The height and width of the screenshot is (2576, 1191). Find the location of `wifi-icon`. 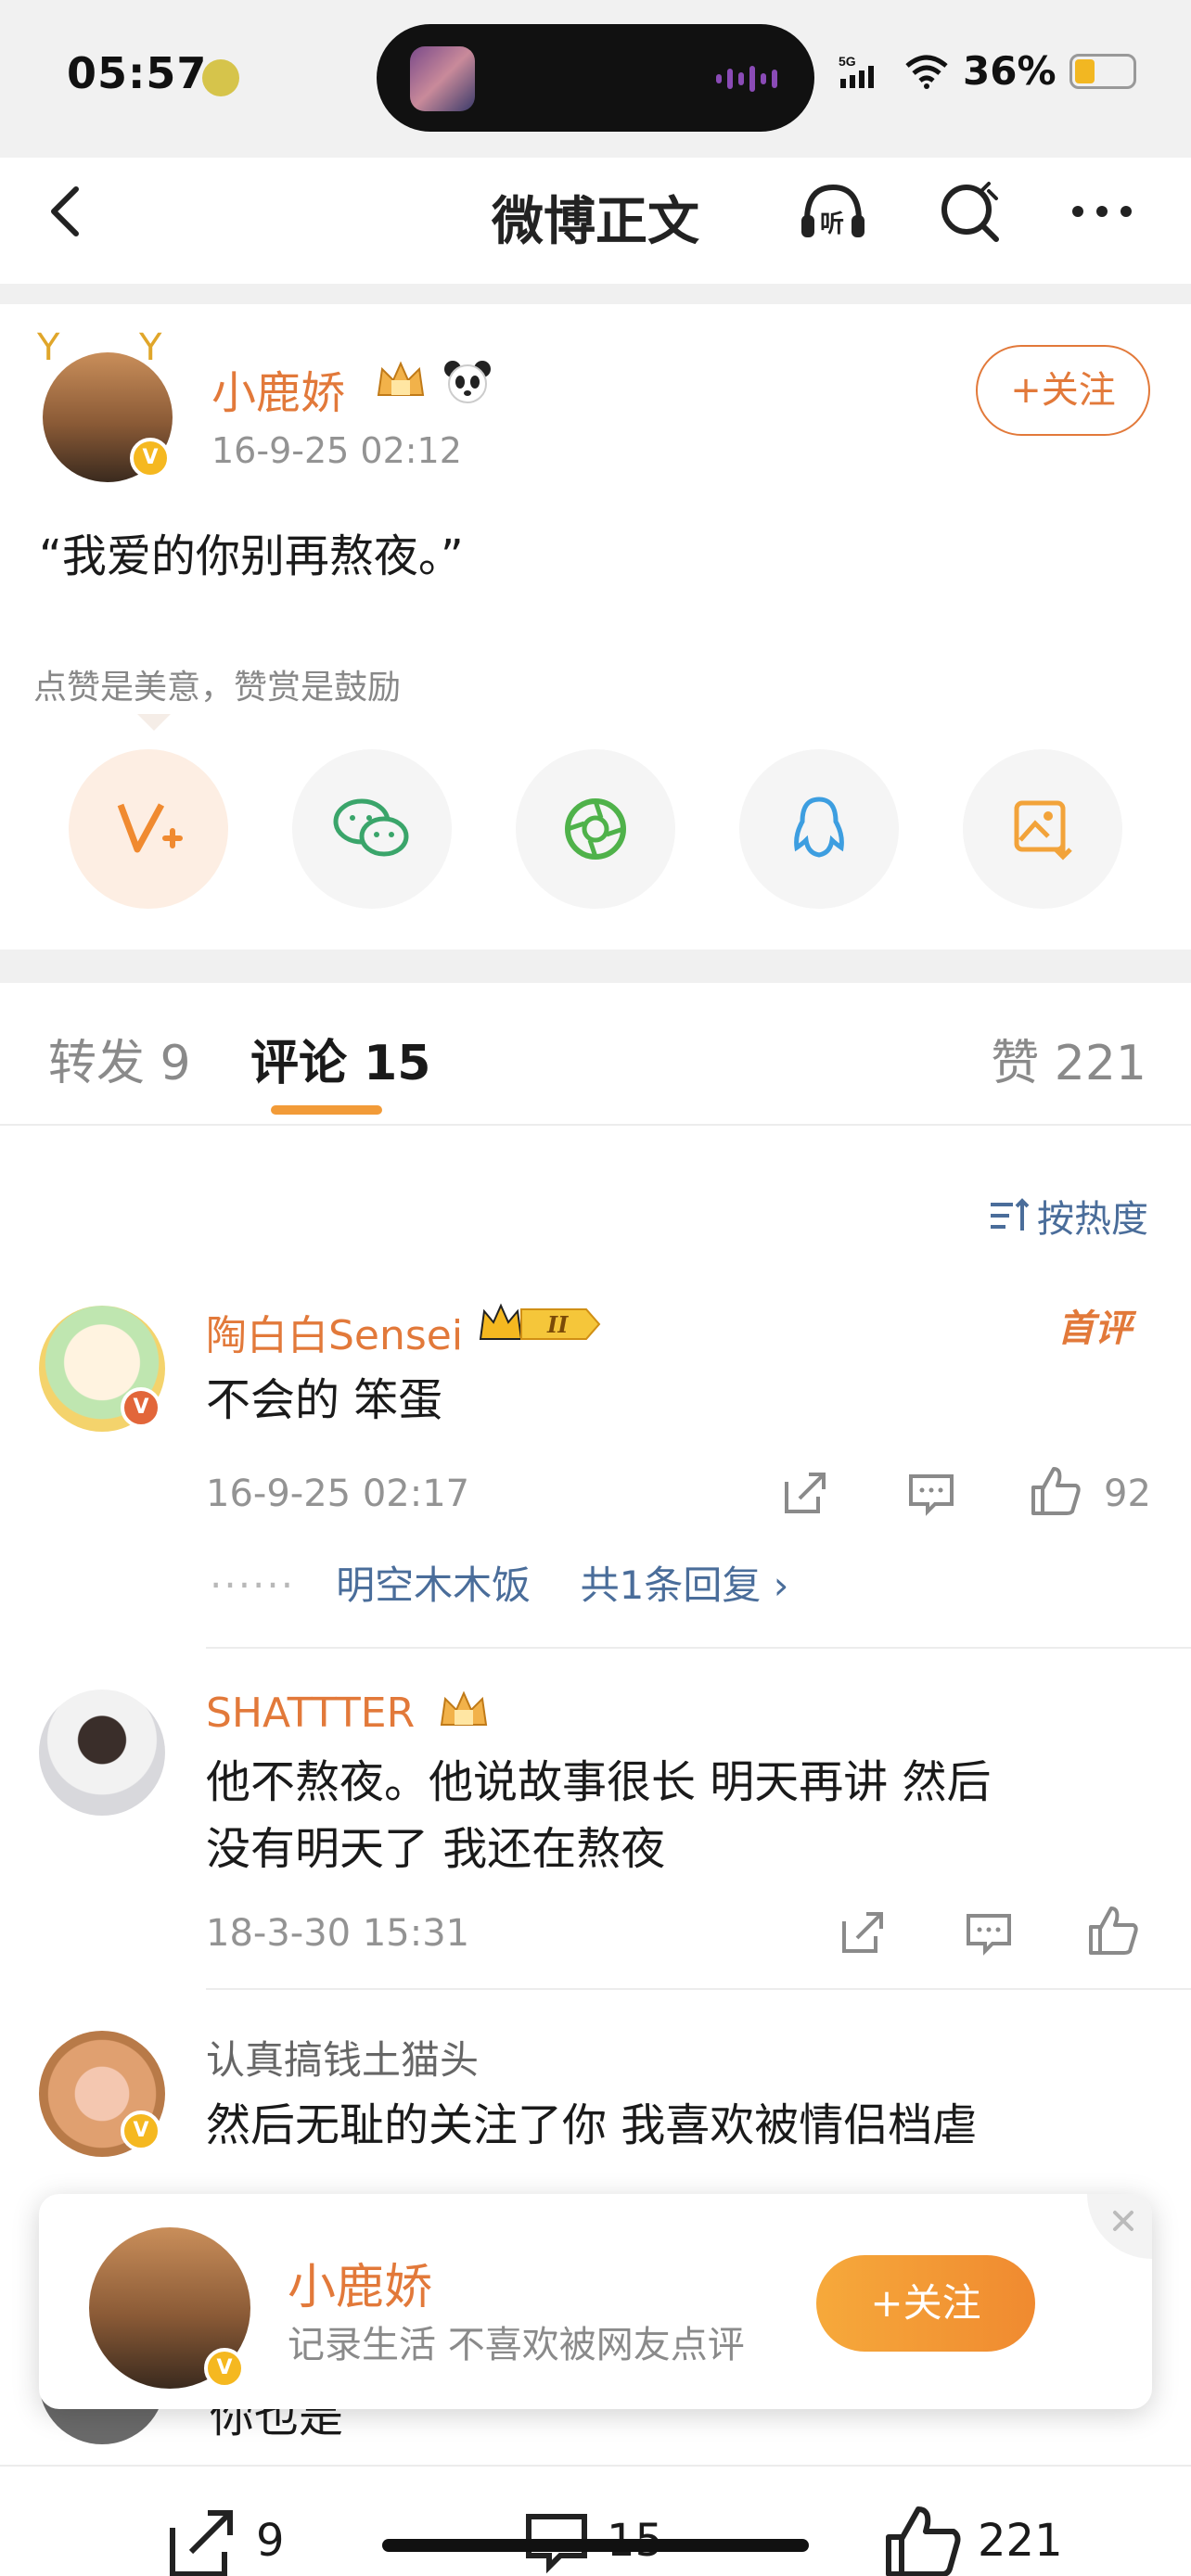

wifi-icon is located at coordinates (926, 72).